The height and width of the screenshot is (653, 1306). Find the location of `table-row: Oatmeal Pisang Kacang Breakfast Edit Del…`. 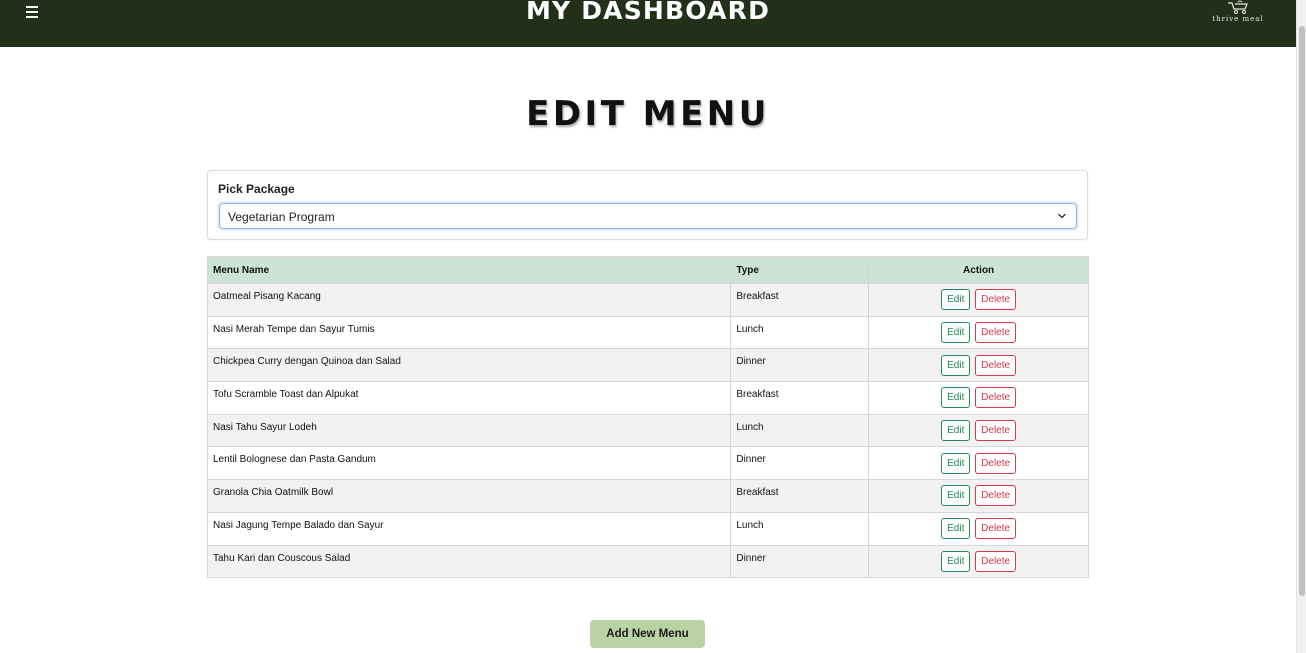

table-row: Oatmeal Pisang Kacang Breakfast Edit Del… is located at coordinates (647, 300).